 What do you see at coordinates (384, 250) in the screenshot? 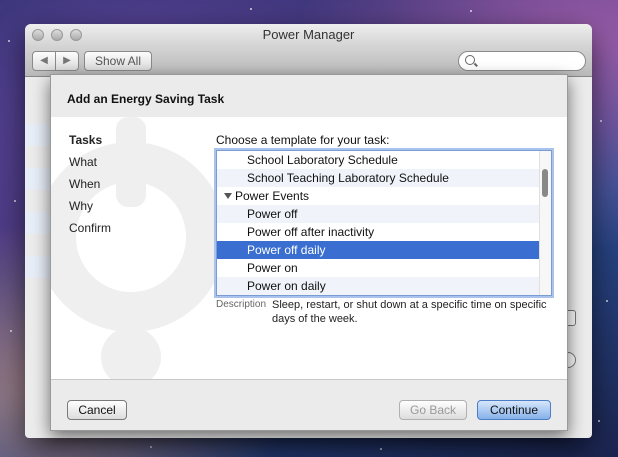
I see `list-item-selected: Power off daily` at bounding box center [384, 250].